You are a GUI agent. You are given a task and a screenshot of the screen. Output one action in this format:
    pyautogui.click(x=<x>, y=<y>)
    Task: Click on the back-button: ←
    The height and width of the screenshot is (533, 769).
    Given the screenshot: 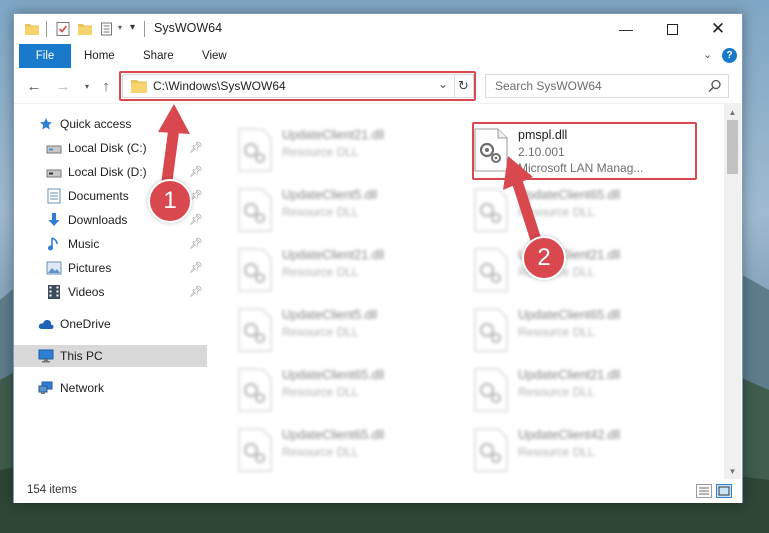 What is the action you would take?
    pyautogui.click(x=34, y=86)
    